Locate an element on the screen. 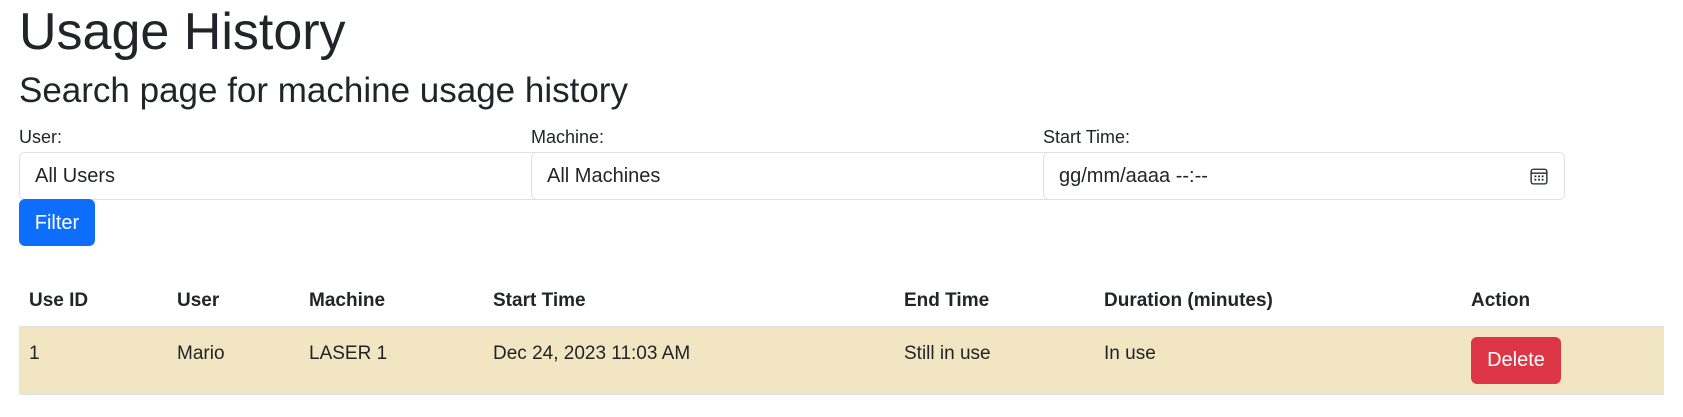 This screenshot has width=1683, height=417. column-header-duration: Duration (minutes) is located at coordinates (1277, 301).